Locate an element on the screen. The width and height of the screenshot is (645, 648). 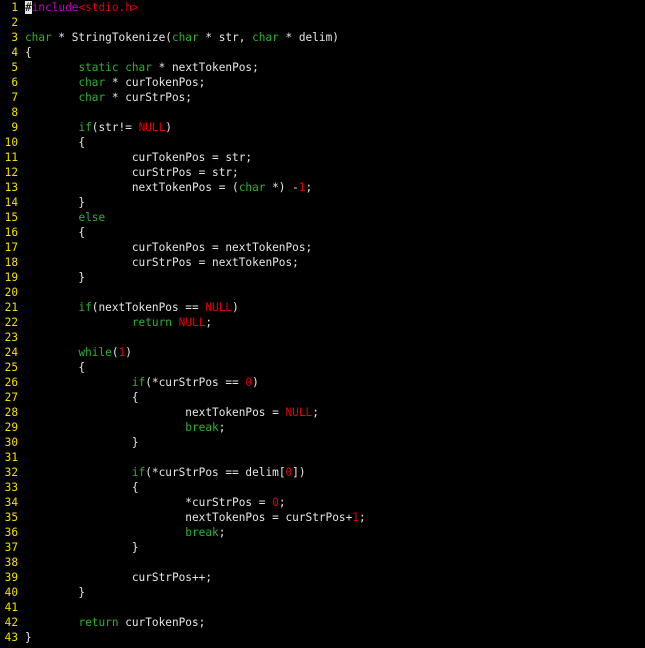
code-line: 22 return NULL; is located at coordinates (322, 322).